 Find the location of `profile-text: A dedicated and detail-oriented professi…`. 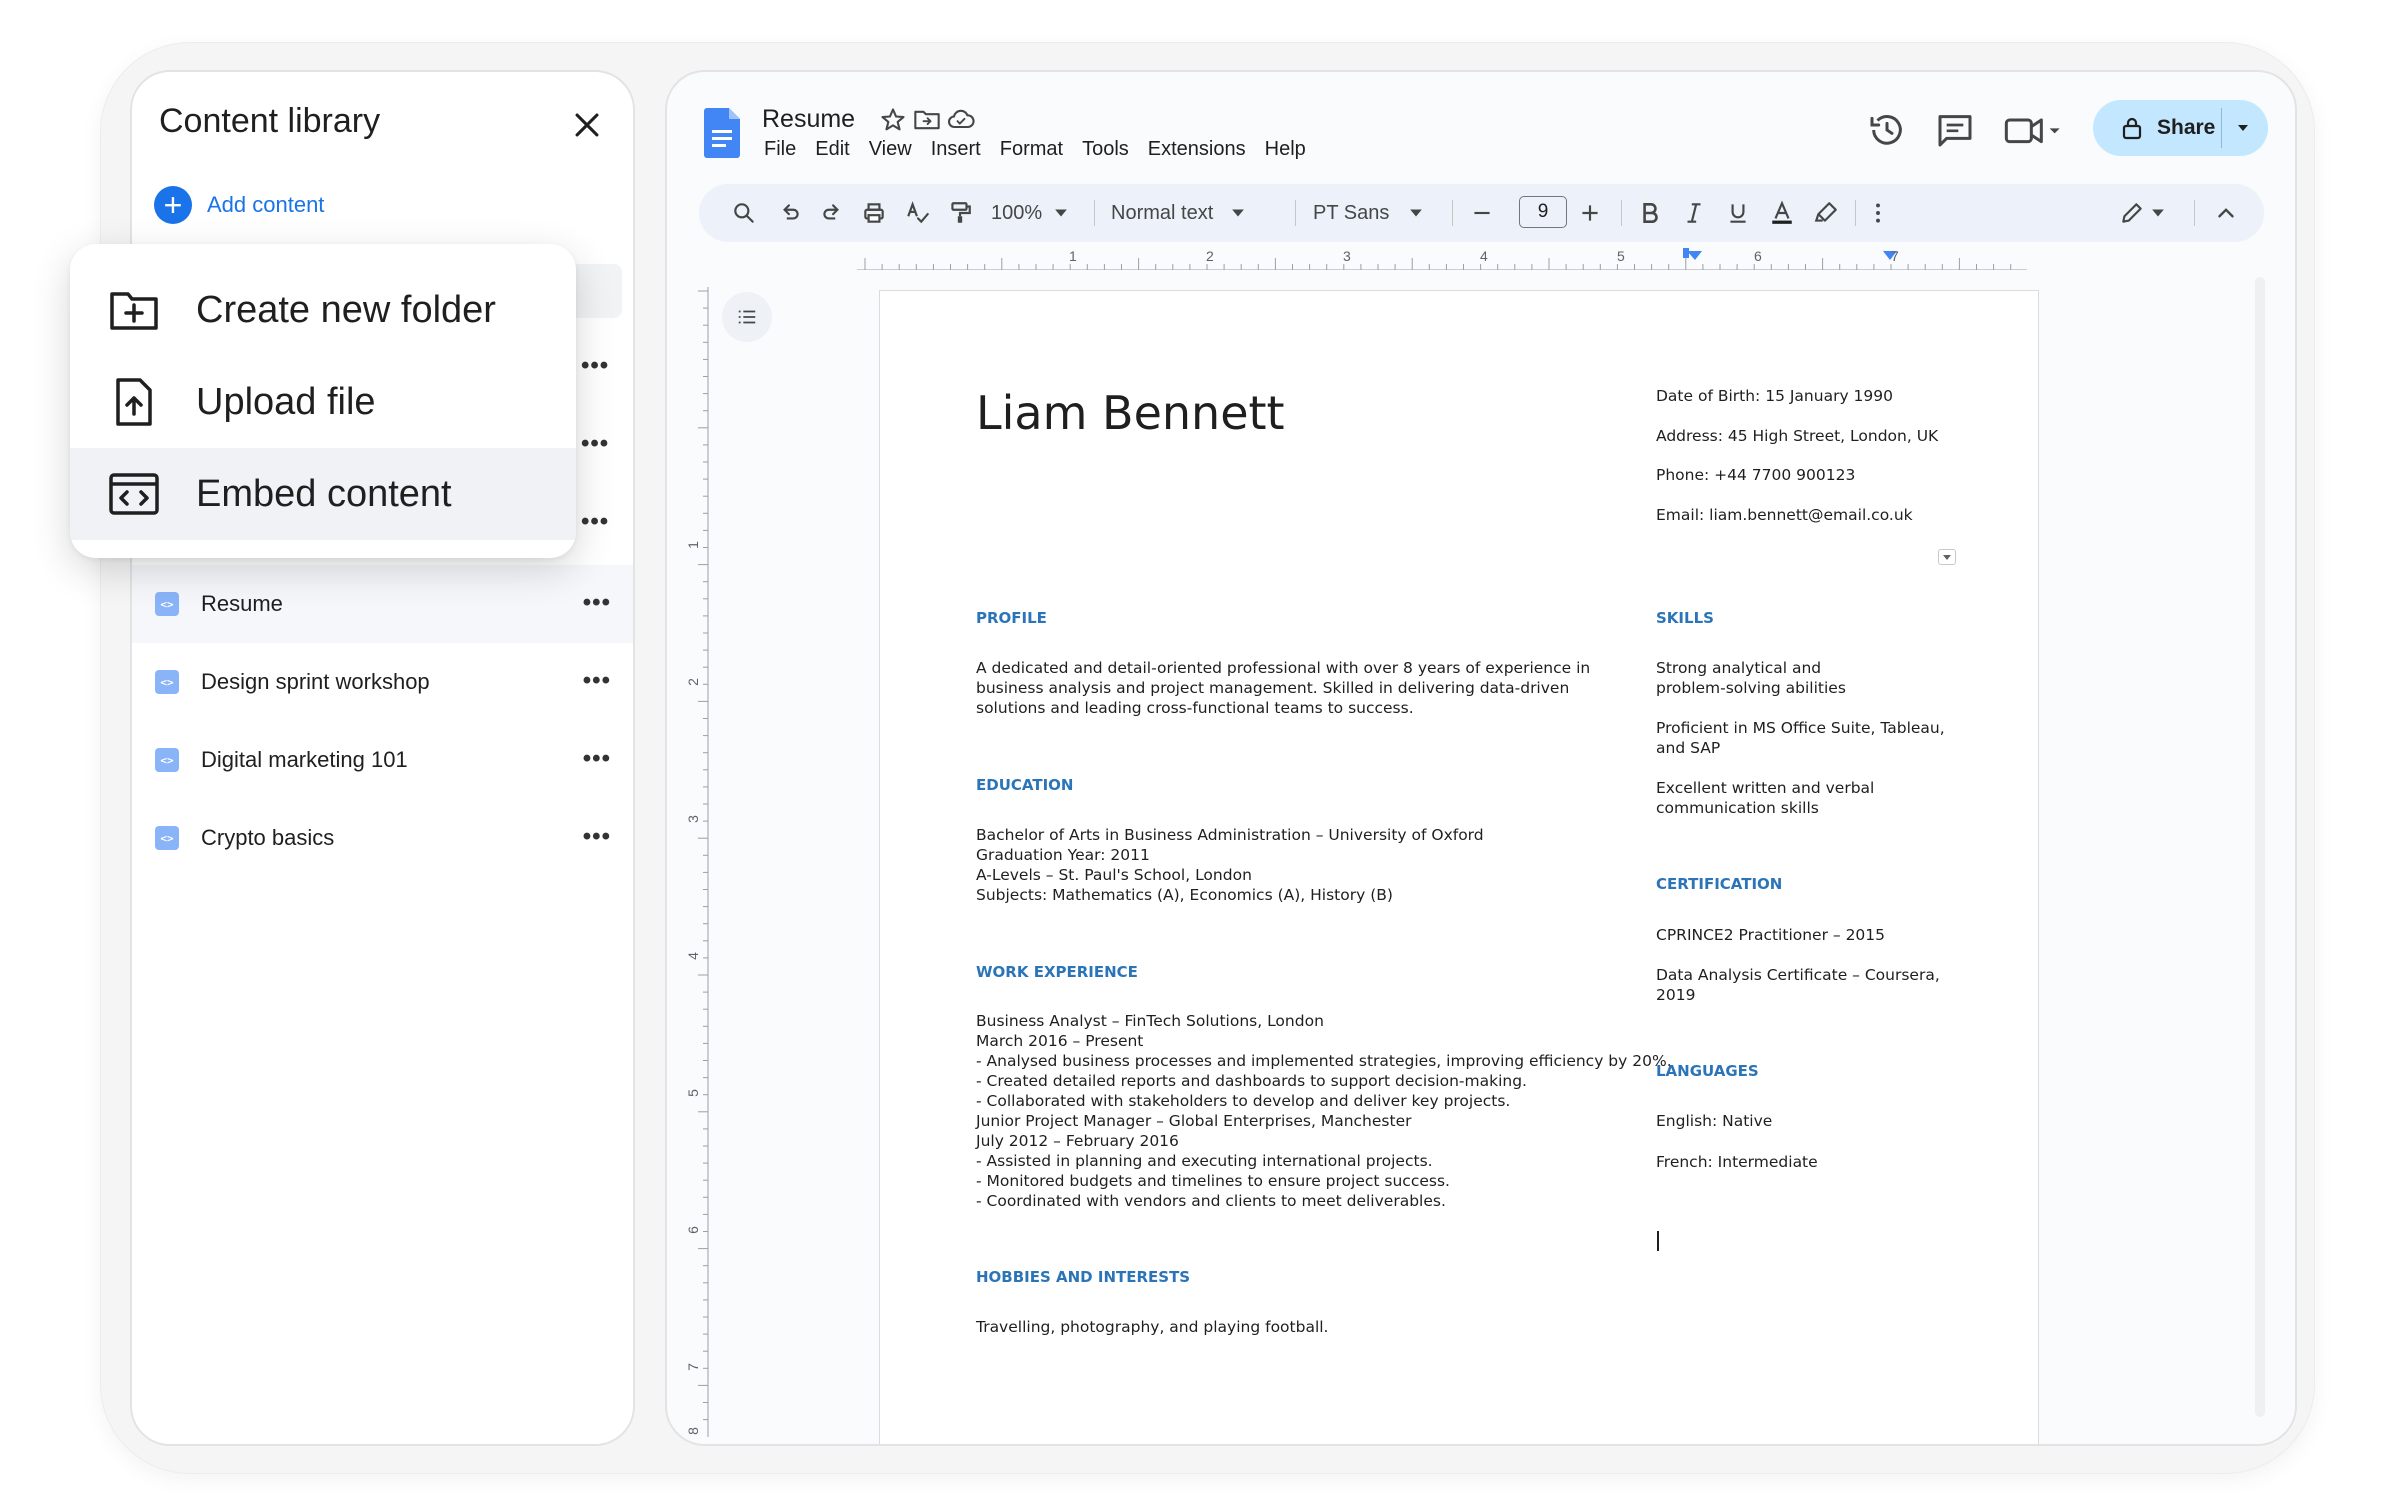

profile-text: A dedicated and detail-oriented professi… is located at coordinates (1283, 688).